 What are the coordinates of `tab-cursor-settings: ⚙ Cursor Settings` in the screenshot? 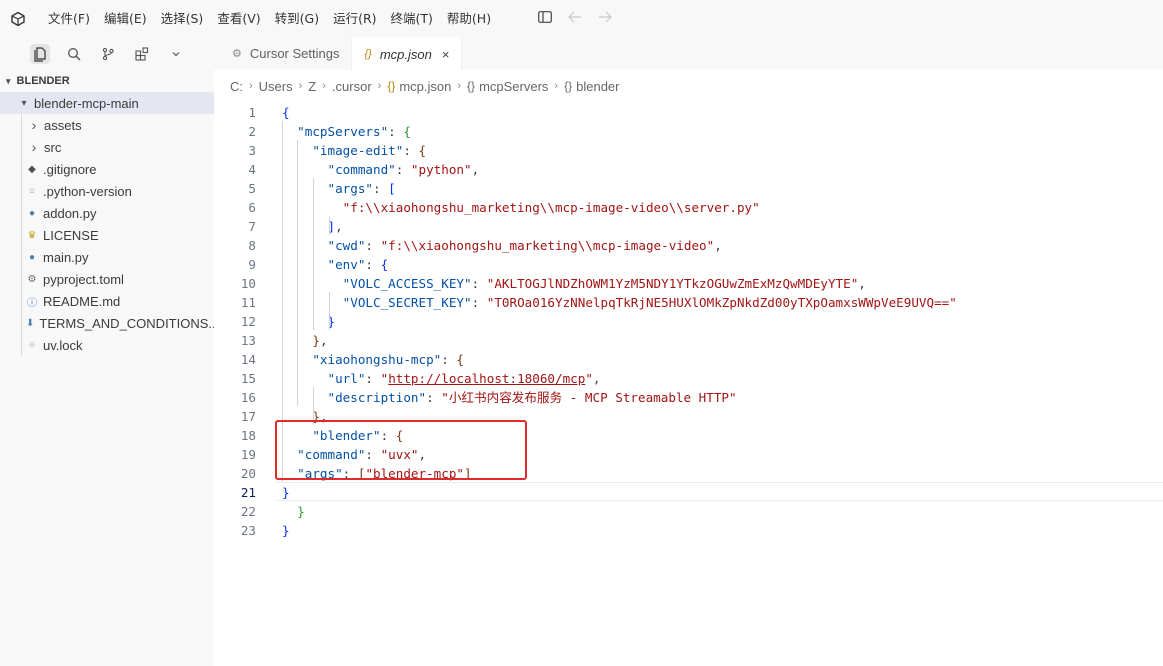 It's located at (283, 53).